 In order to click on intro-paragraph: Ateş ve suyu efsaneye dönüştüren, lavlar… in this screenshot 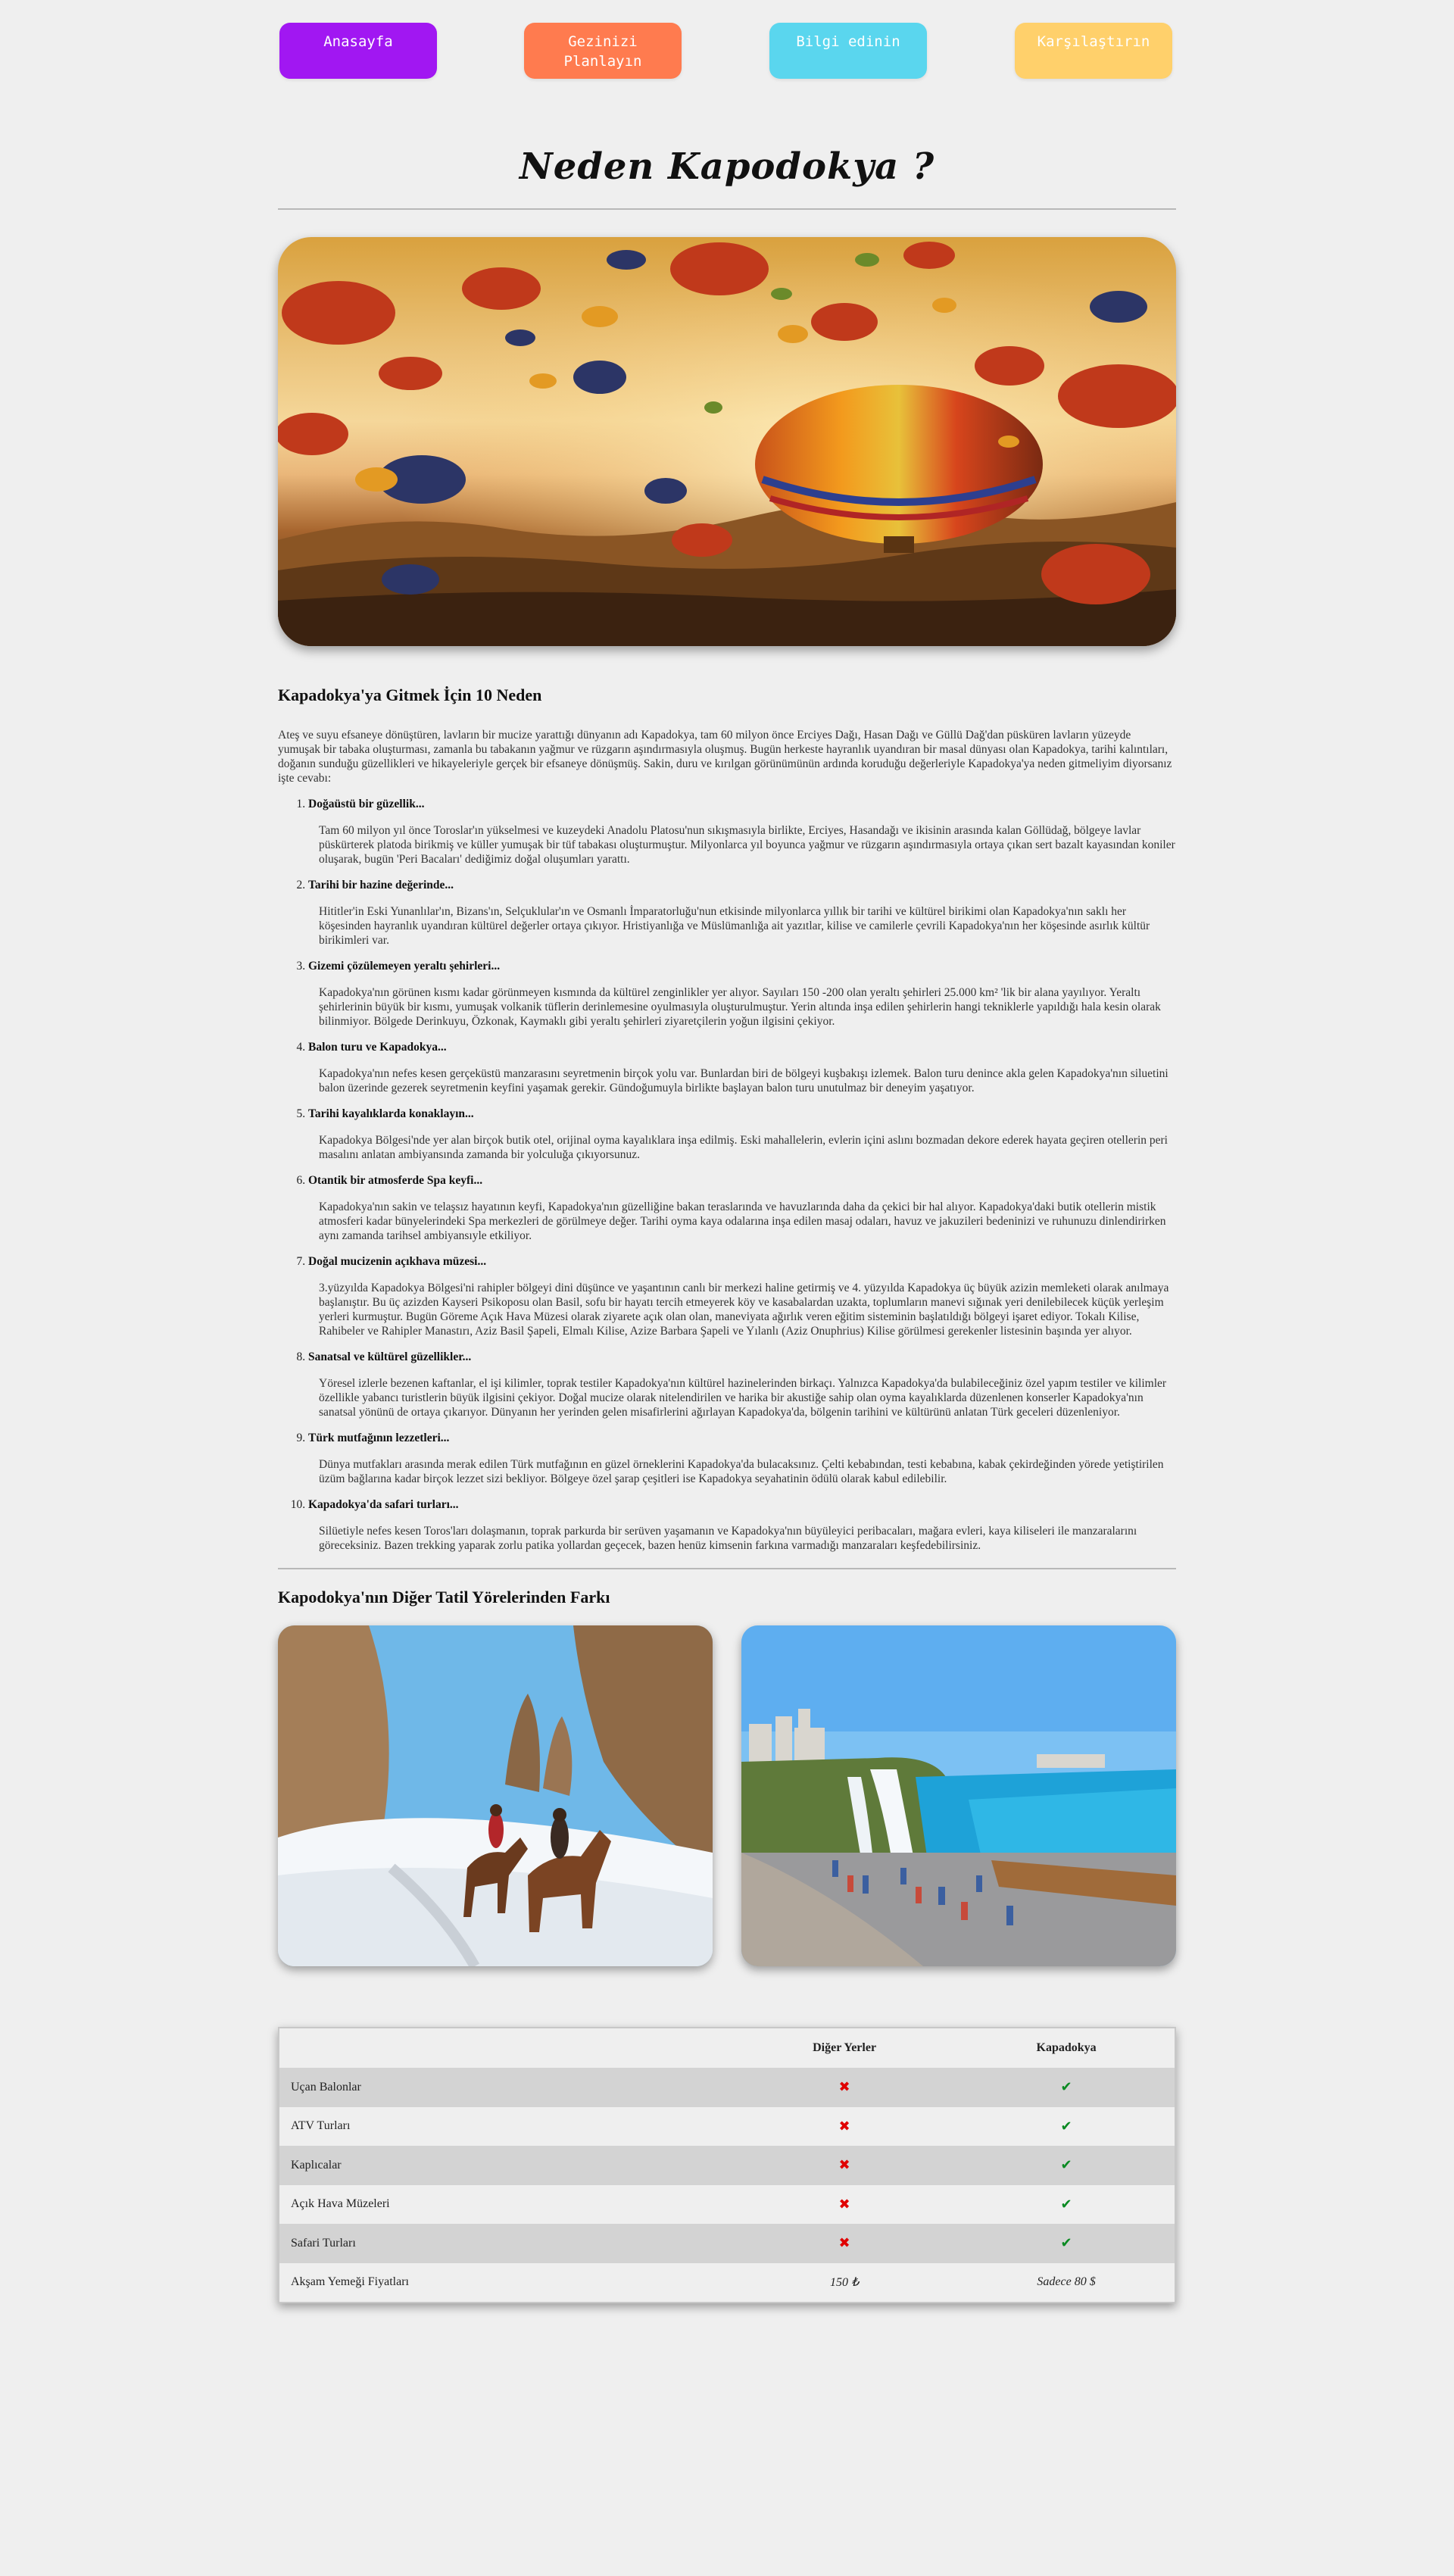, I will do `click(725, 757)`.